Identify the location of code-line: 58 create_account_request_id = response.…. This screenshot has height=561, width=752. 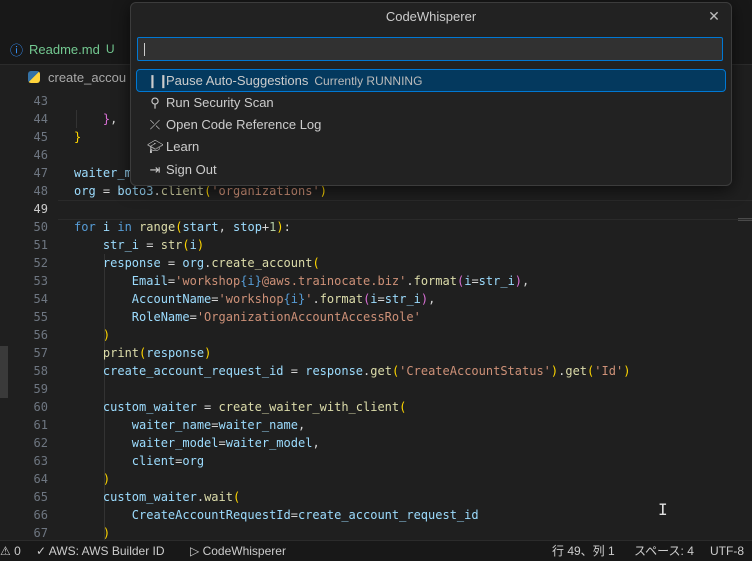
(376, 371).